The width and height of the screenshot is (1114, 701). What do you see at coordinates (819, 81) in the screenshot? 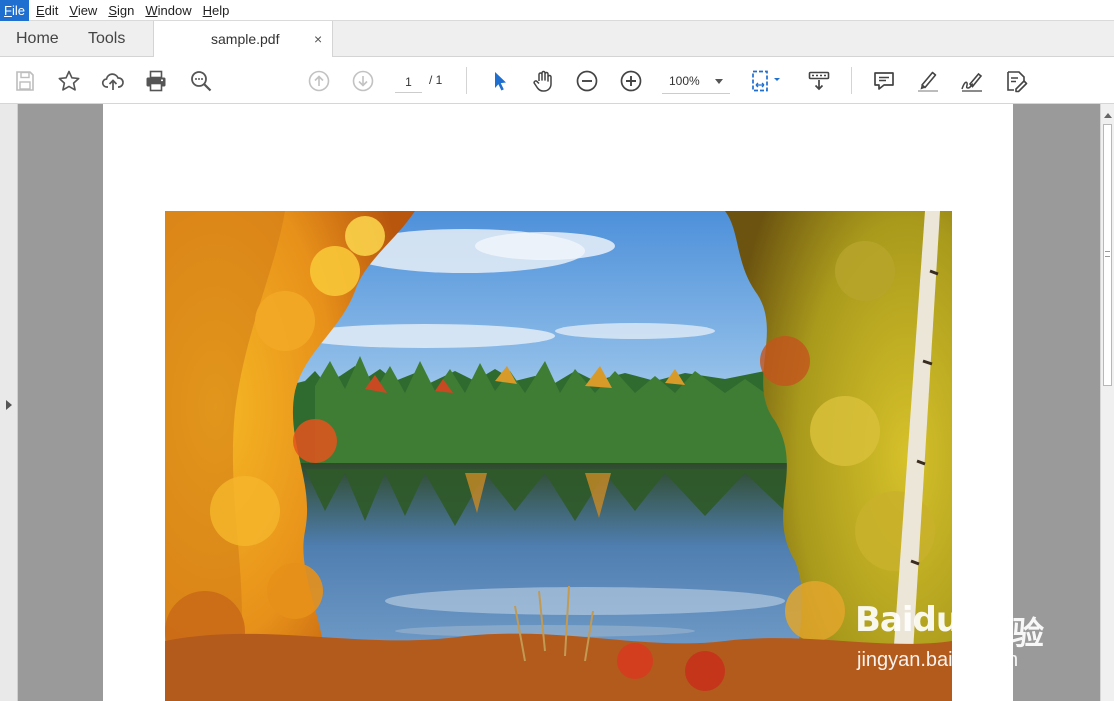
I see `scroll-mode-icon` at bounding box center [819, 81].